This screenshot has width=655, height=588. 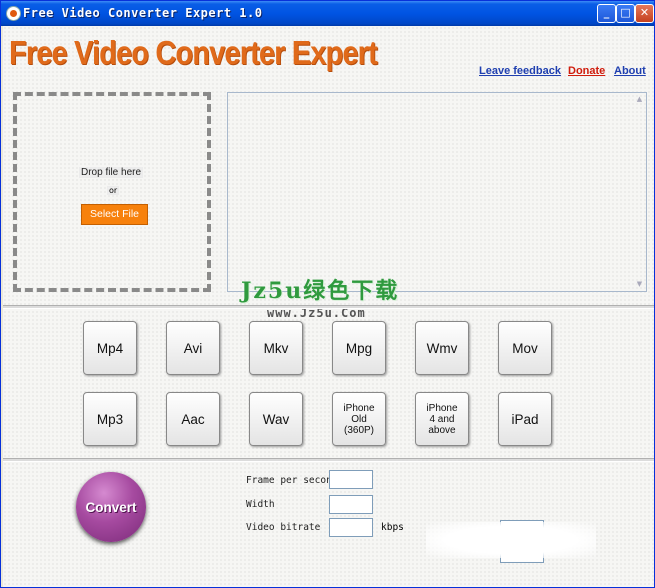 What do you see at coordinates (114, 214) in the screenshot?
I see `select-file-button: Select File` at bounding box center [114, 214].